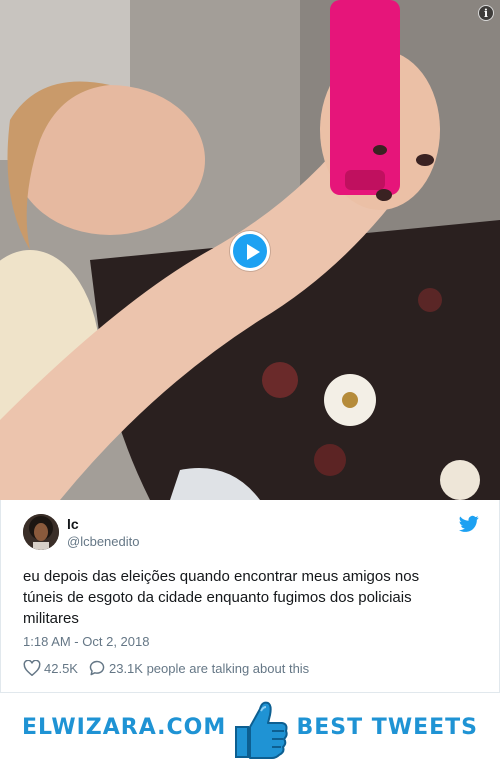  Describe the element at coordinates (103, 541) in the screenshot. I see `author-handle: @lcbenedito` at that location.